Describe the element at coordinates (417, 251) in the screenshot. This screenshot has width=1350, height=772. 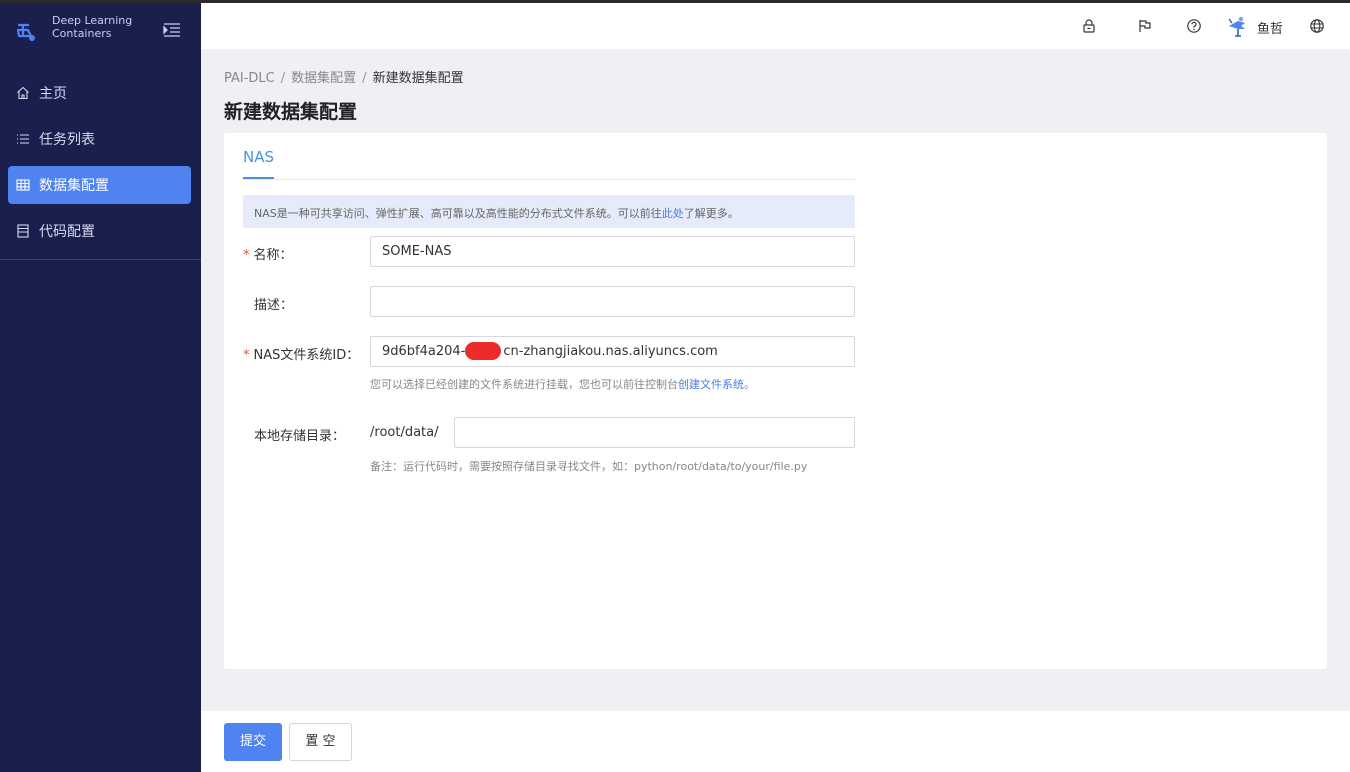
I see `name-input-value: SOME-NAS` at that location.